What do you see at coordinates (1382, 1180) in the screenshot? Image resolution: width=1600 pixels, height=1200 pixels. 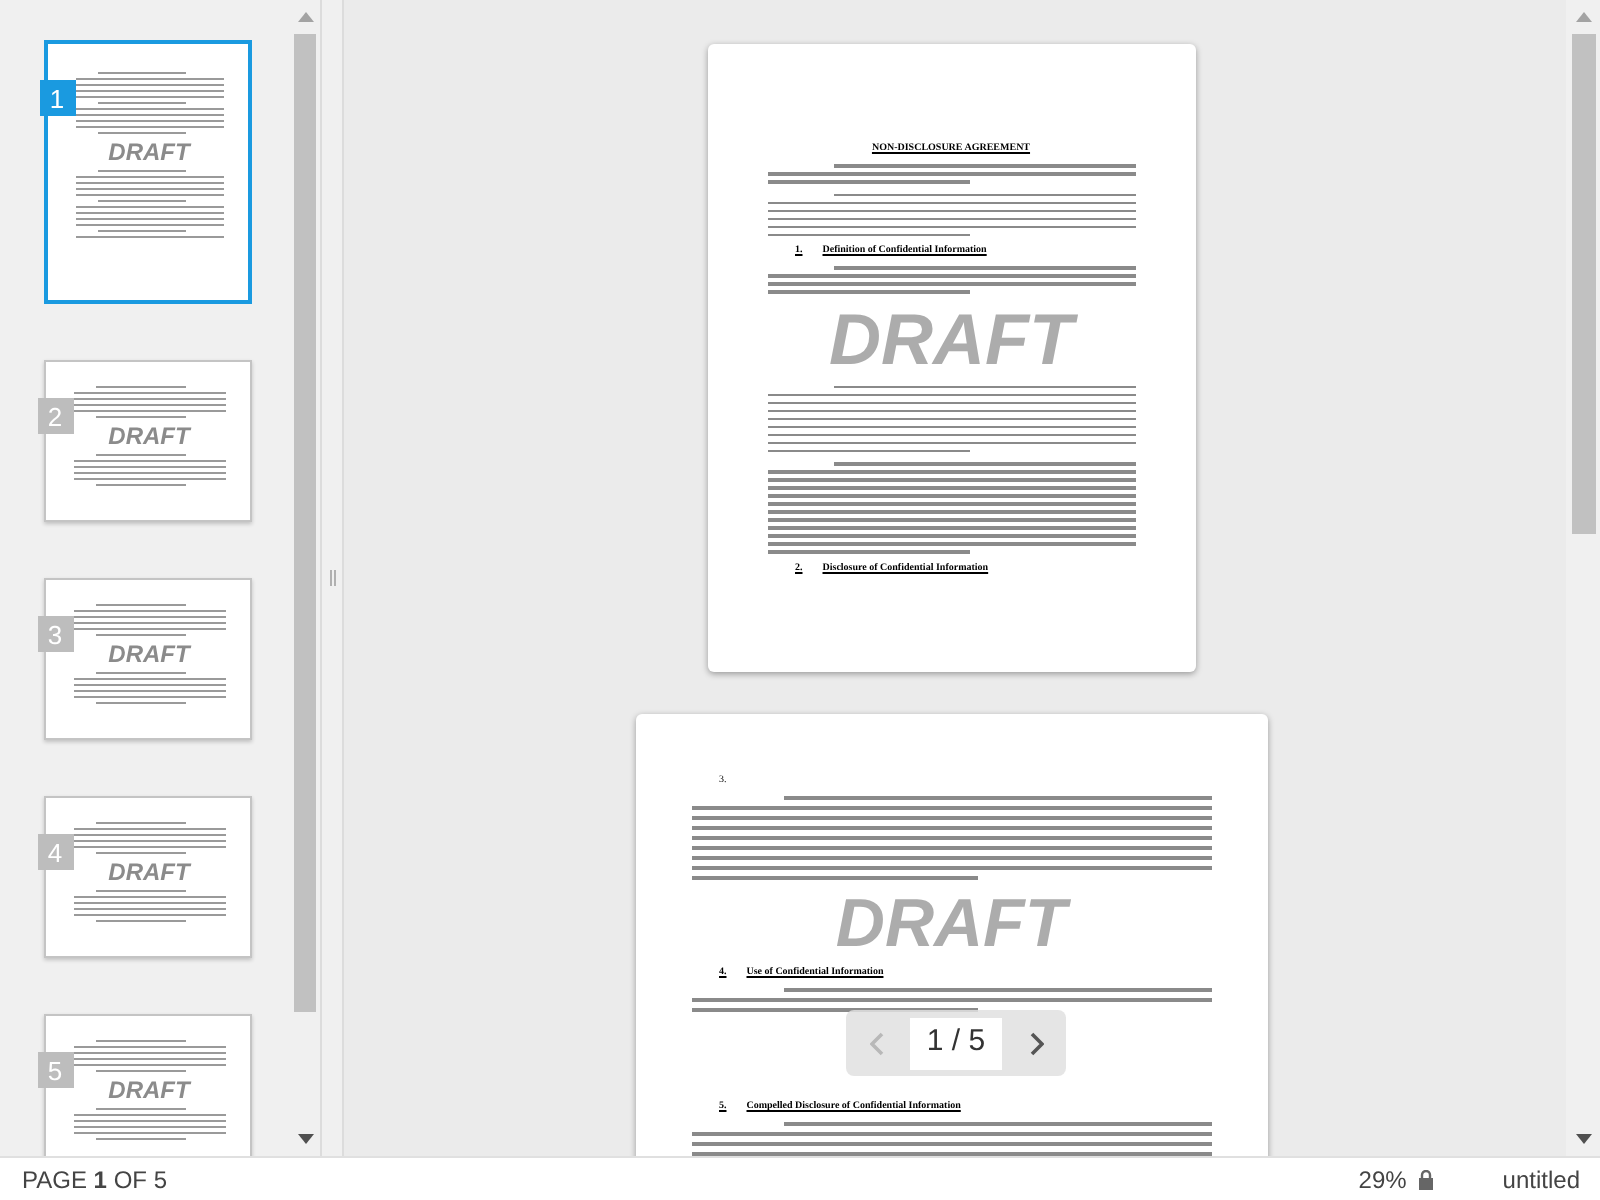 I see `zoom-level: 29%` at bounding box center [1382, 1180].